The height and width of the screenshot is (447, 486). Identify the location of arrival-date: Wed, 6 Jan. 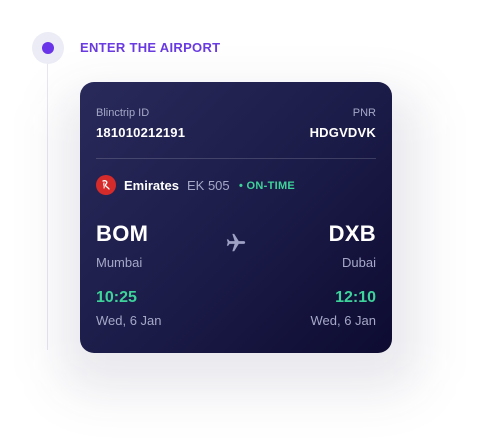
(343, 320).